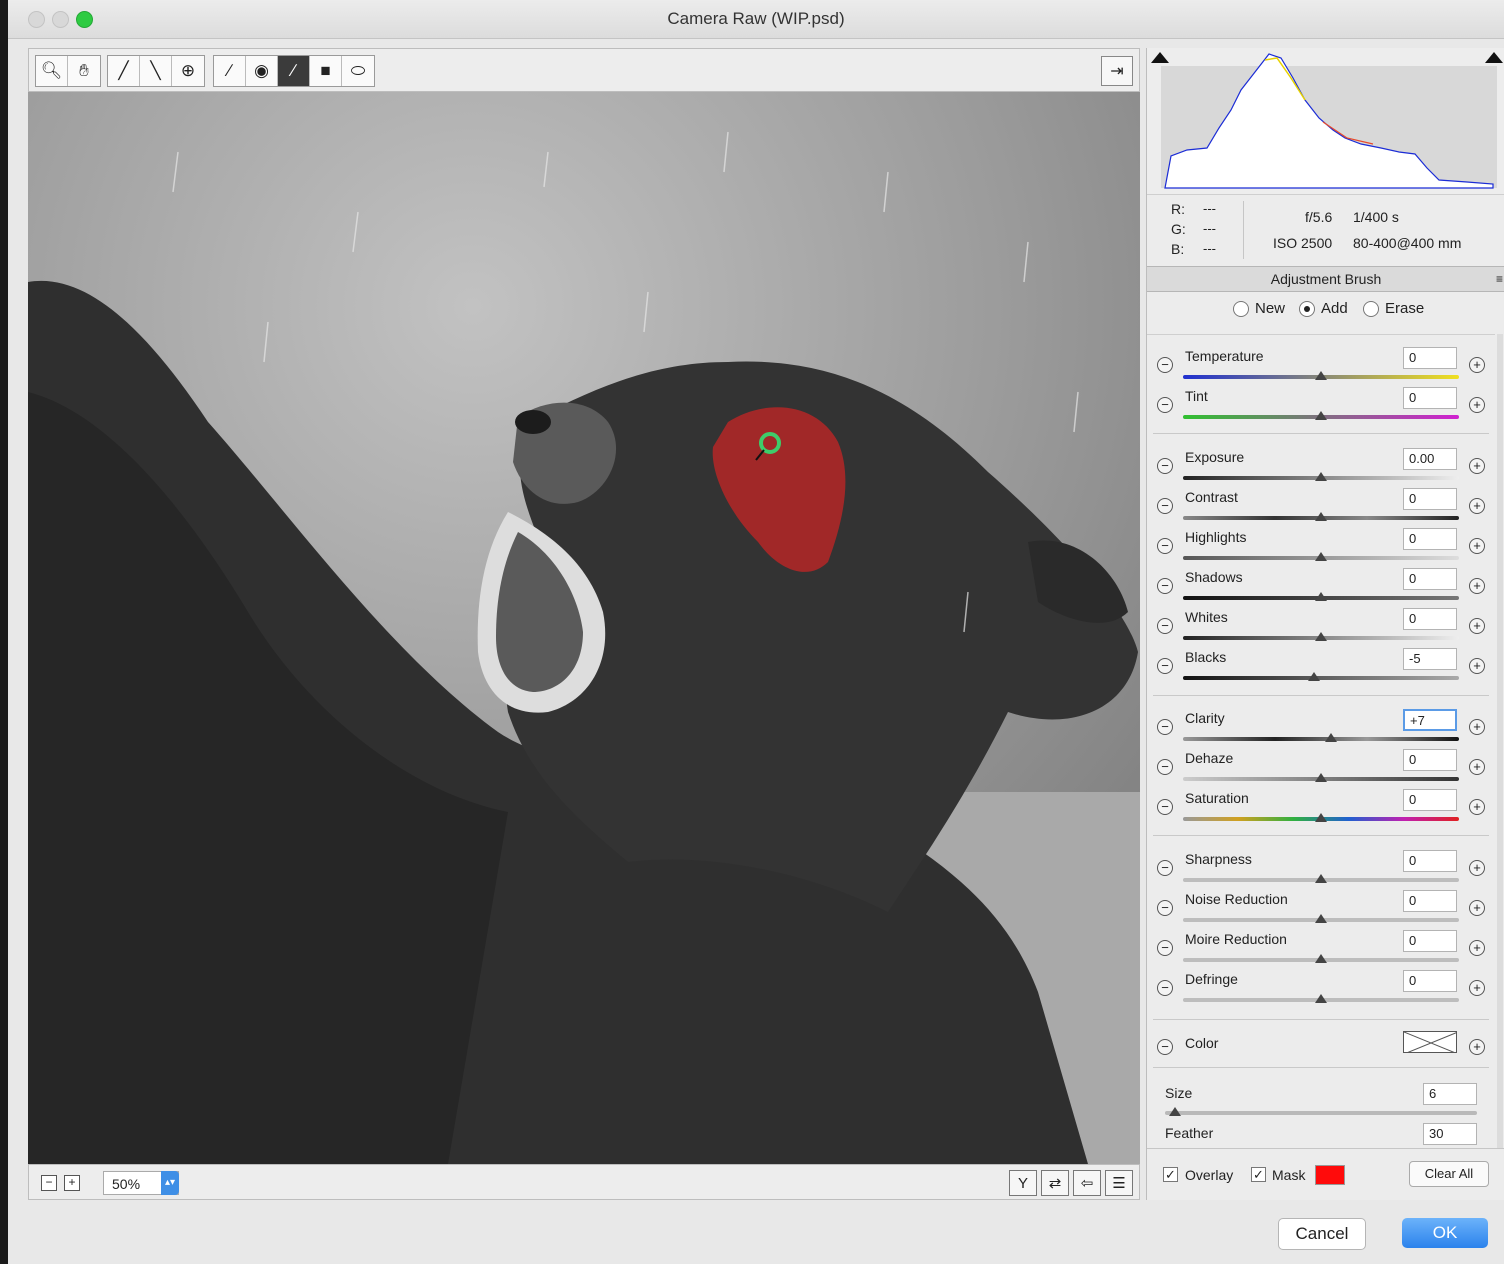  Describe the element at coordinates (52, 71) in the screenshot. I see `zoom-icon: 🔍︎` at that location.